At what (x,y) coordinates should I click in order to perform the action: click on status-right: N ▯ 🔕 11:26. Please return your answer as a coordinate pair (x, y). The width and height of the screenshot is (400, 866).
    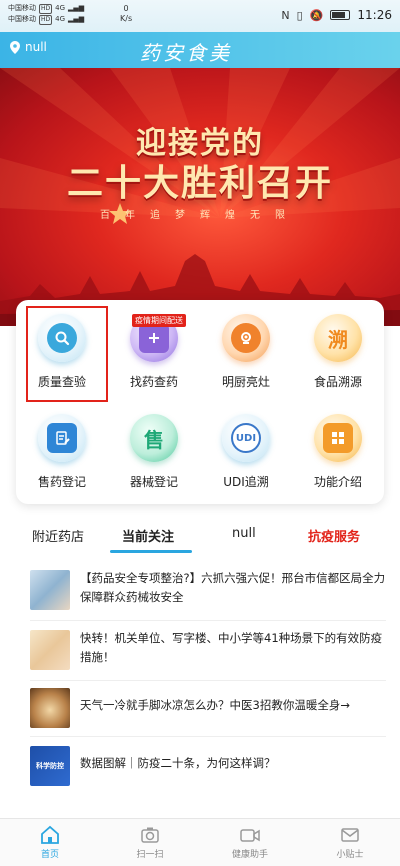
    Looking at the image, I should click on (336, 15).